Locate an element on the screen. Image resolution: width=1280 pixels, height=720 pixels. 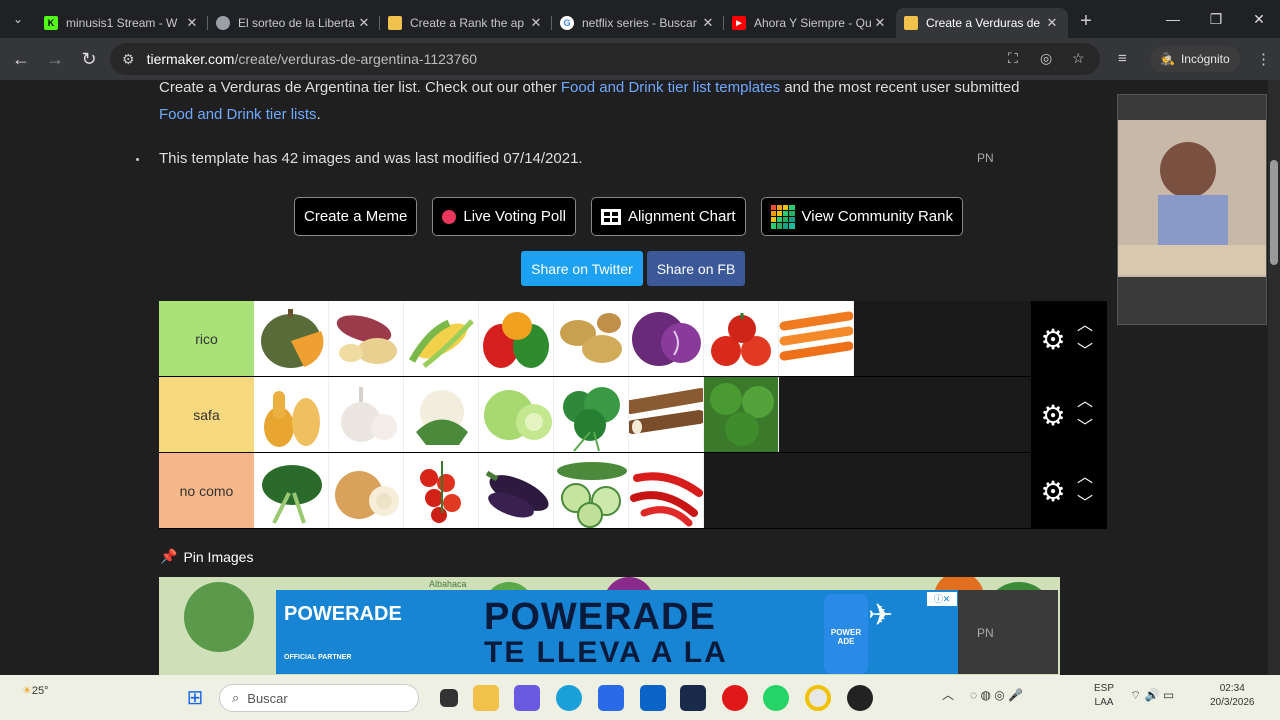
prime-video-icon is located at coordinates (693, 698).